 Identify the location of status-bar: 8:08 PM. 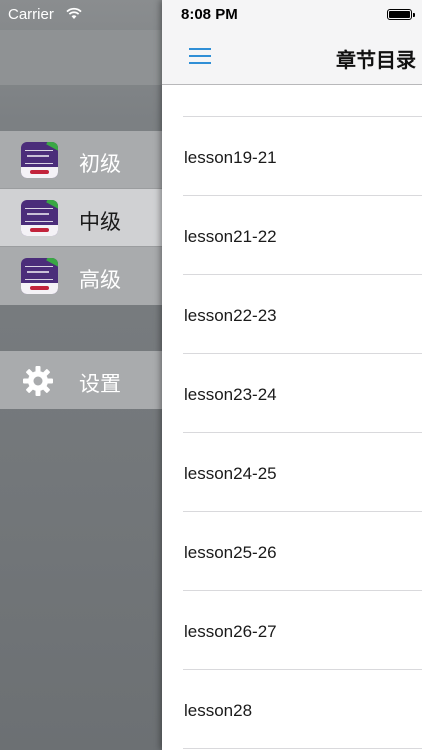
(292, 15).